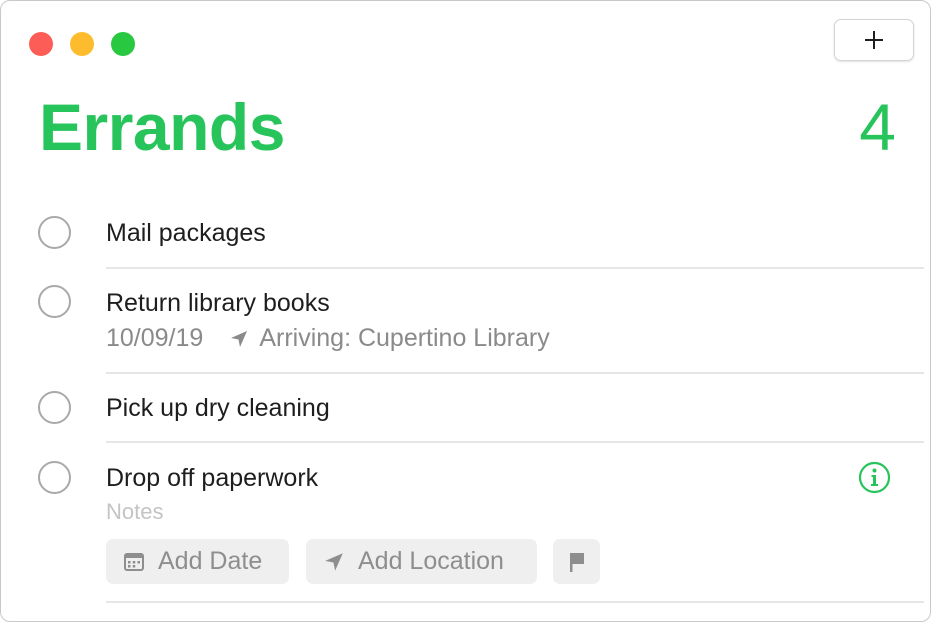  I want to click on flag-icon, so click(576, 562).